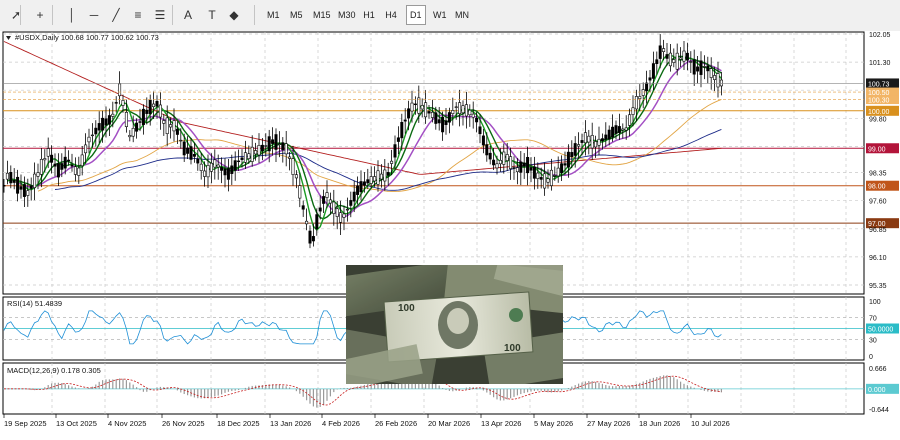 The height and width of the screenshot is (440, 900). Describe the element at coordinates (416, 15) in the screenshot. I see `timeframe-d1-button: D1` at that location.